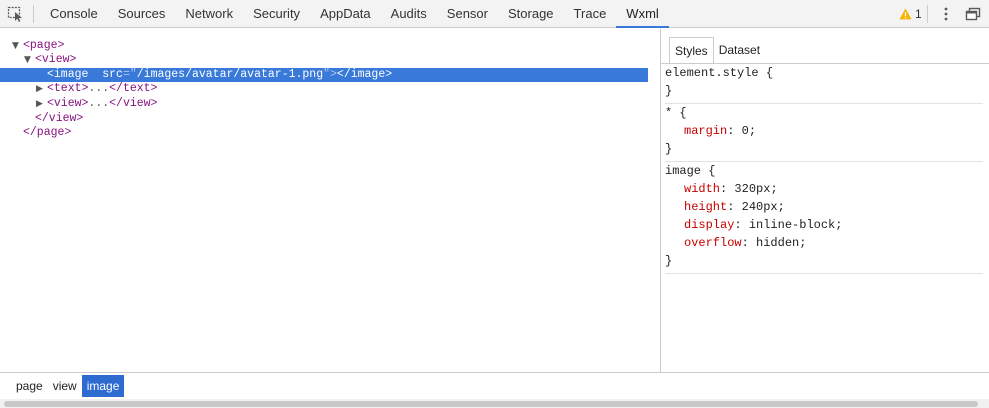 The width and height of the screenshot is (989, 408). What do you see at coordinates (50, 74) in the screenshot?
I see `tag-bracket: <` at bounding box center [50, 74].